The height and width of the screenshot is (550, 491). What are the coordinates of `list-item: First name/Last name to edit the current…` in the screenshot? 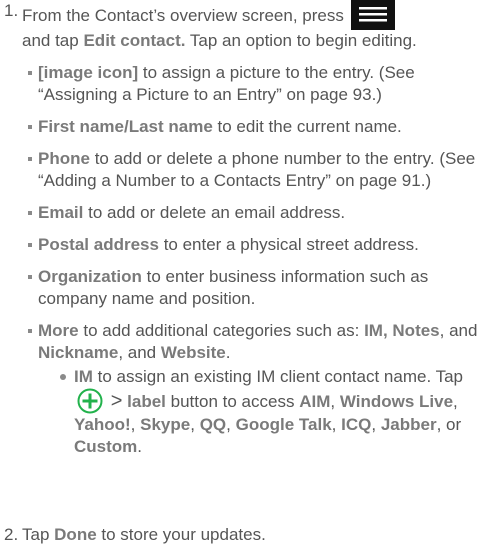 It's located at (257, 127).